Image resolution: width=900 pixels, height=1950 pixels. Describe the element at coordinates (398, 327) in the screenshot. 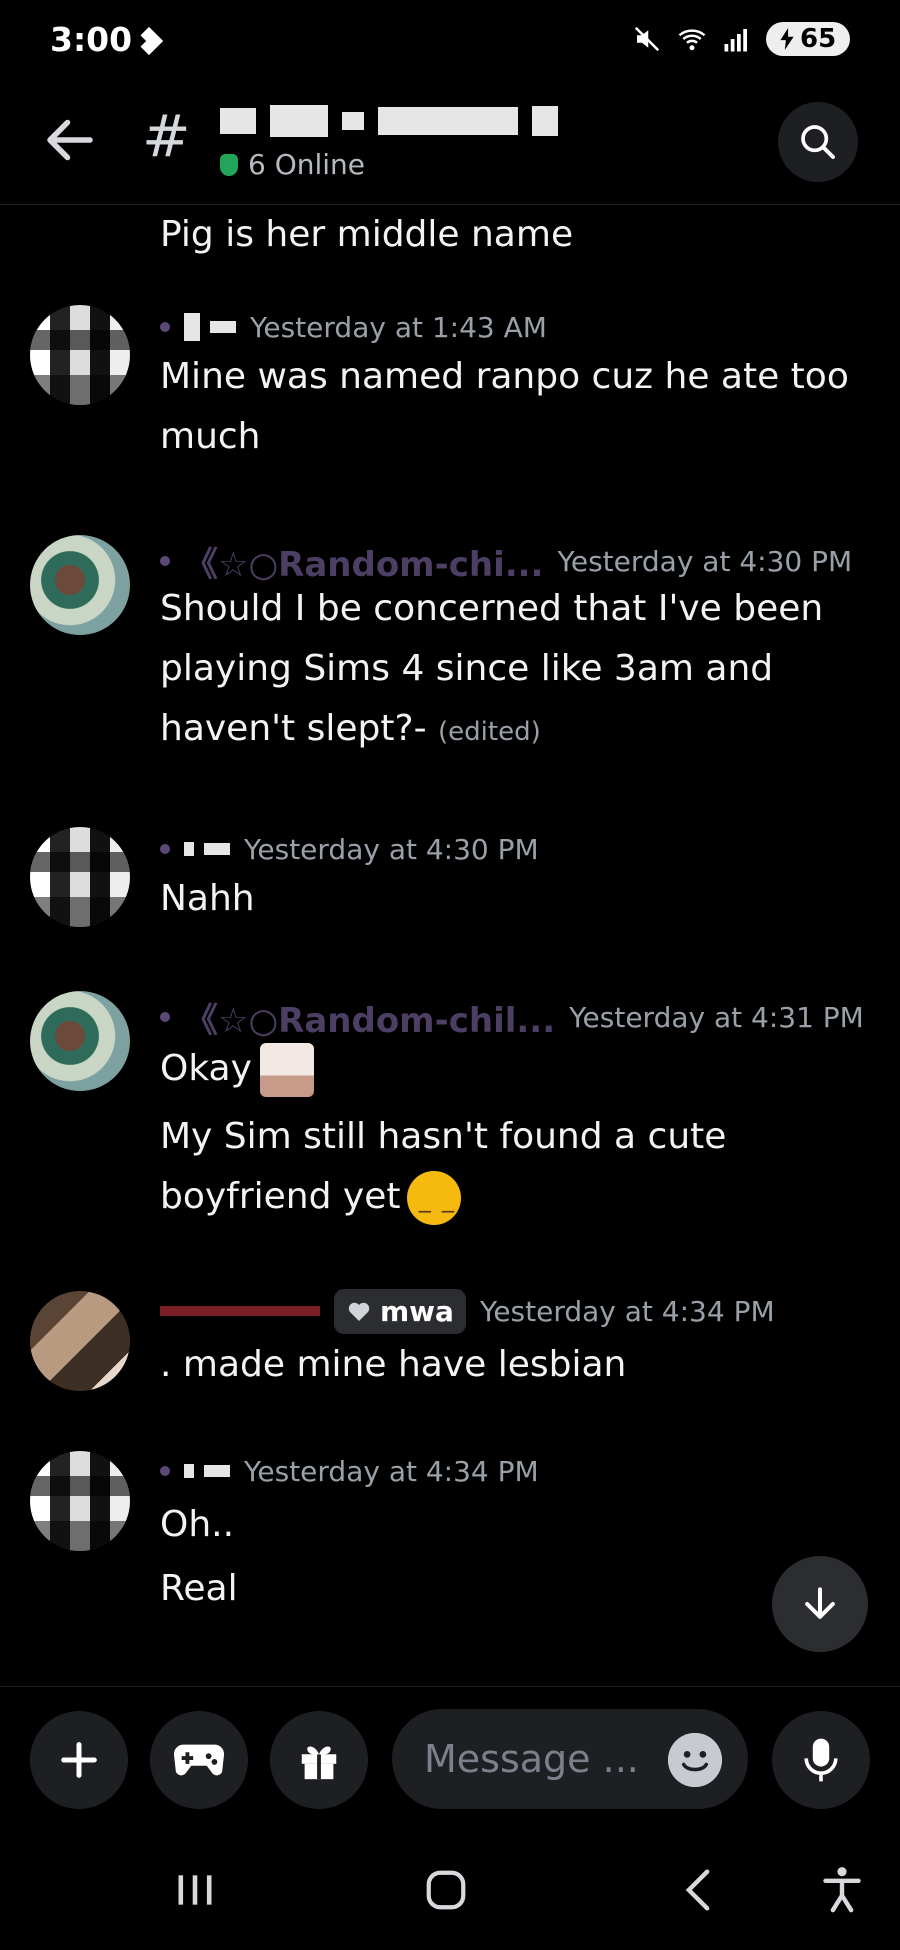

I see `message-timestamp: Yesterday at 1:43 AM` at that location.